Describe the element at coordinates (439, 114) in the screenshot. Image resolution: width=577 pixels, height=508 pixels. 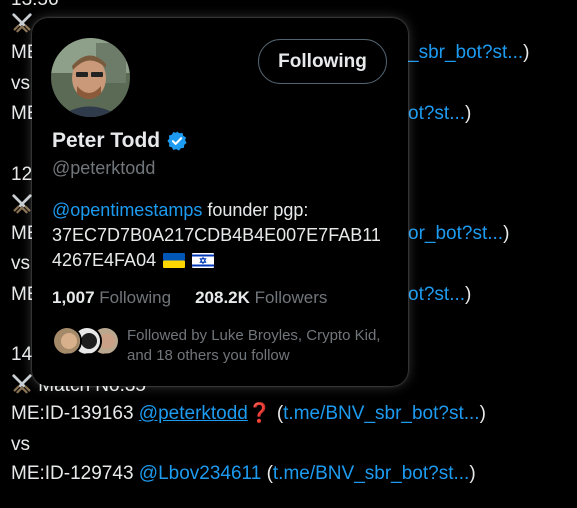
I see `feed-link-2: ot?st...)` at that location.